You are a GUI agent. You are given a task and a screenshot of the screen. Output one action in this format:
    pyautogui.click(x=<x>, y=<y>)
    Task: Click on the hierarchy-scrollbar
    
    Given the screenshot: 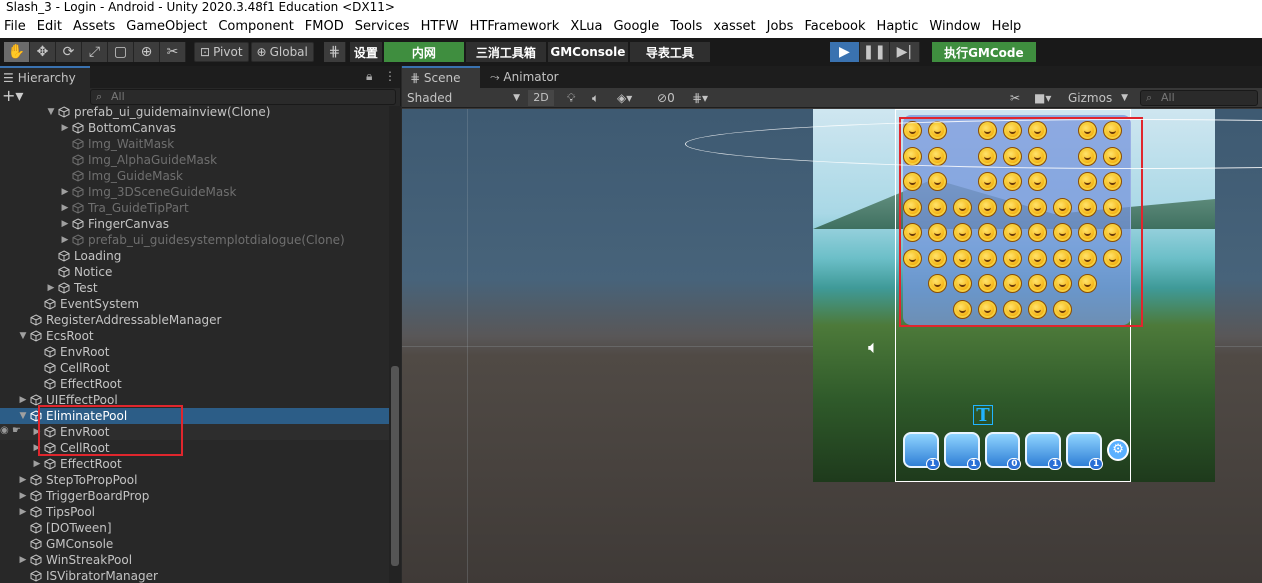 What is the action you would take?
    pyautogui.click(x=395, y=344)
    